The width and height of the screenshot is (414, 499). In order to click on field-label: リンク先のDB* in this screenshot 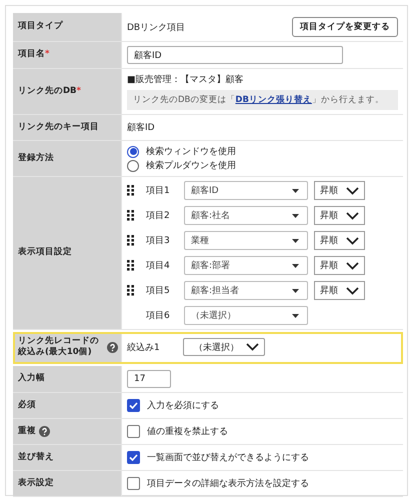, I will do `click(49, 92)`.